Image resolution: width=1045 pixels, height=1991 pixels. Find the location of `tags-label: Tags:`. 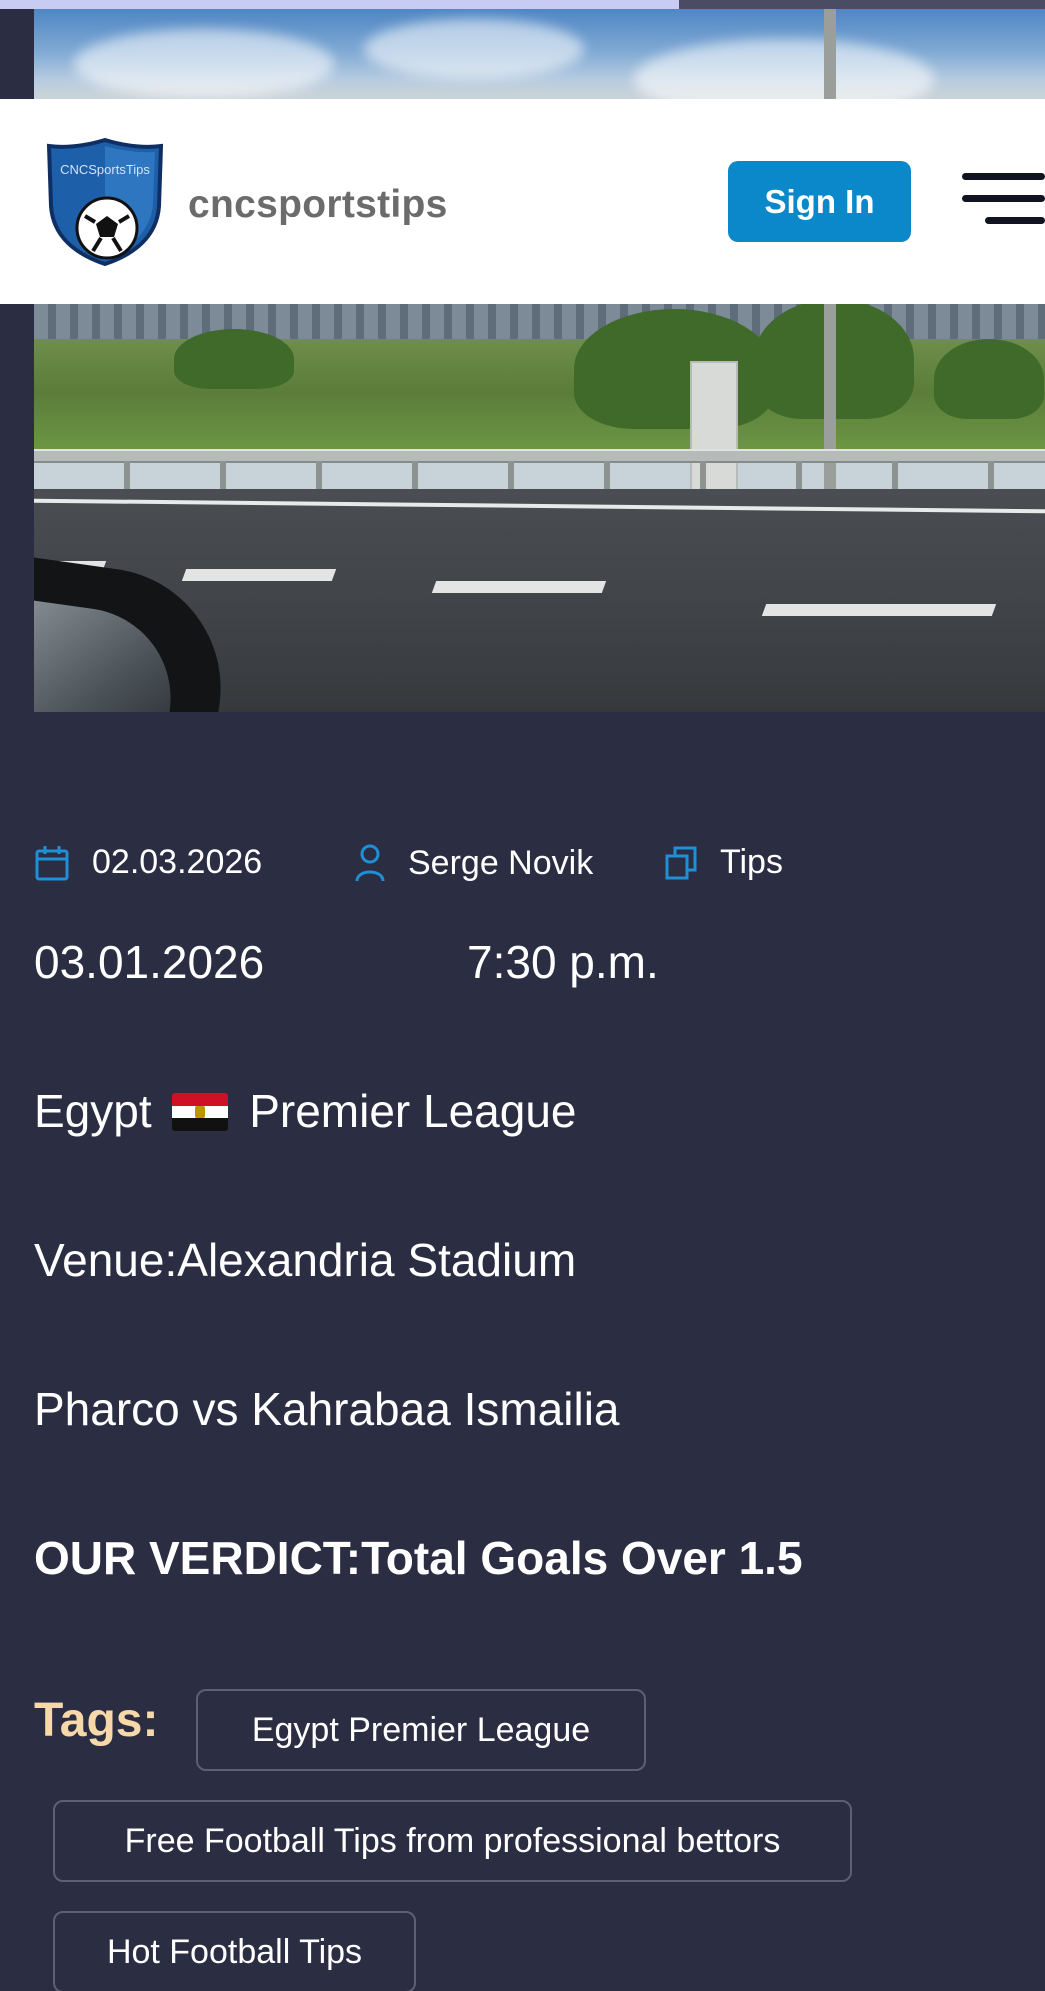

tags-label: Tags: is located at coordinates (96, 1720).